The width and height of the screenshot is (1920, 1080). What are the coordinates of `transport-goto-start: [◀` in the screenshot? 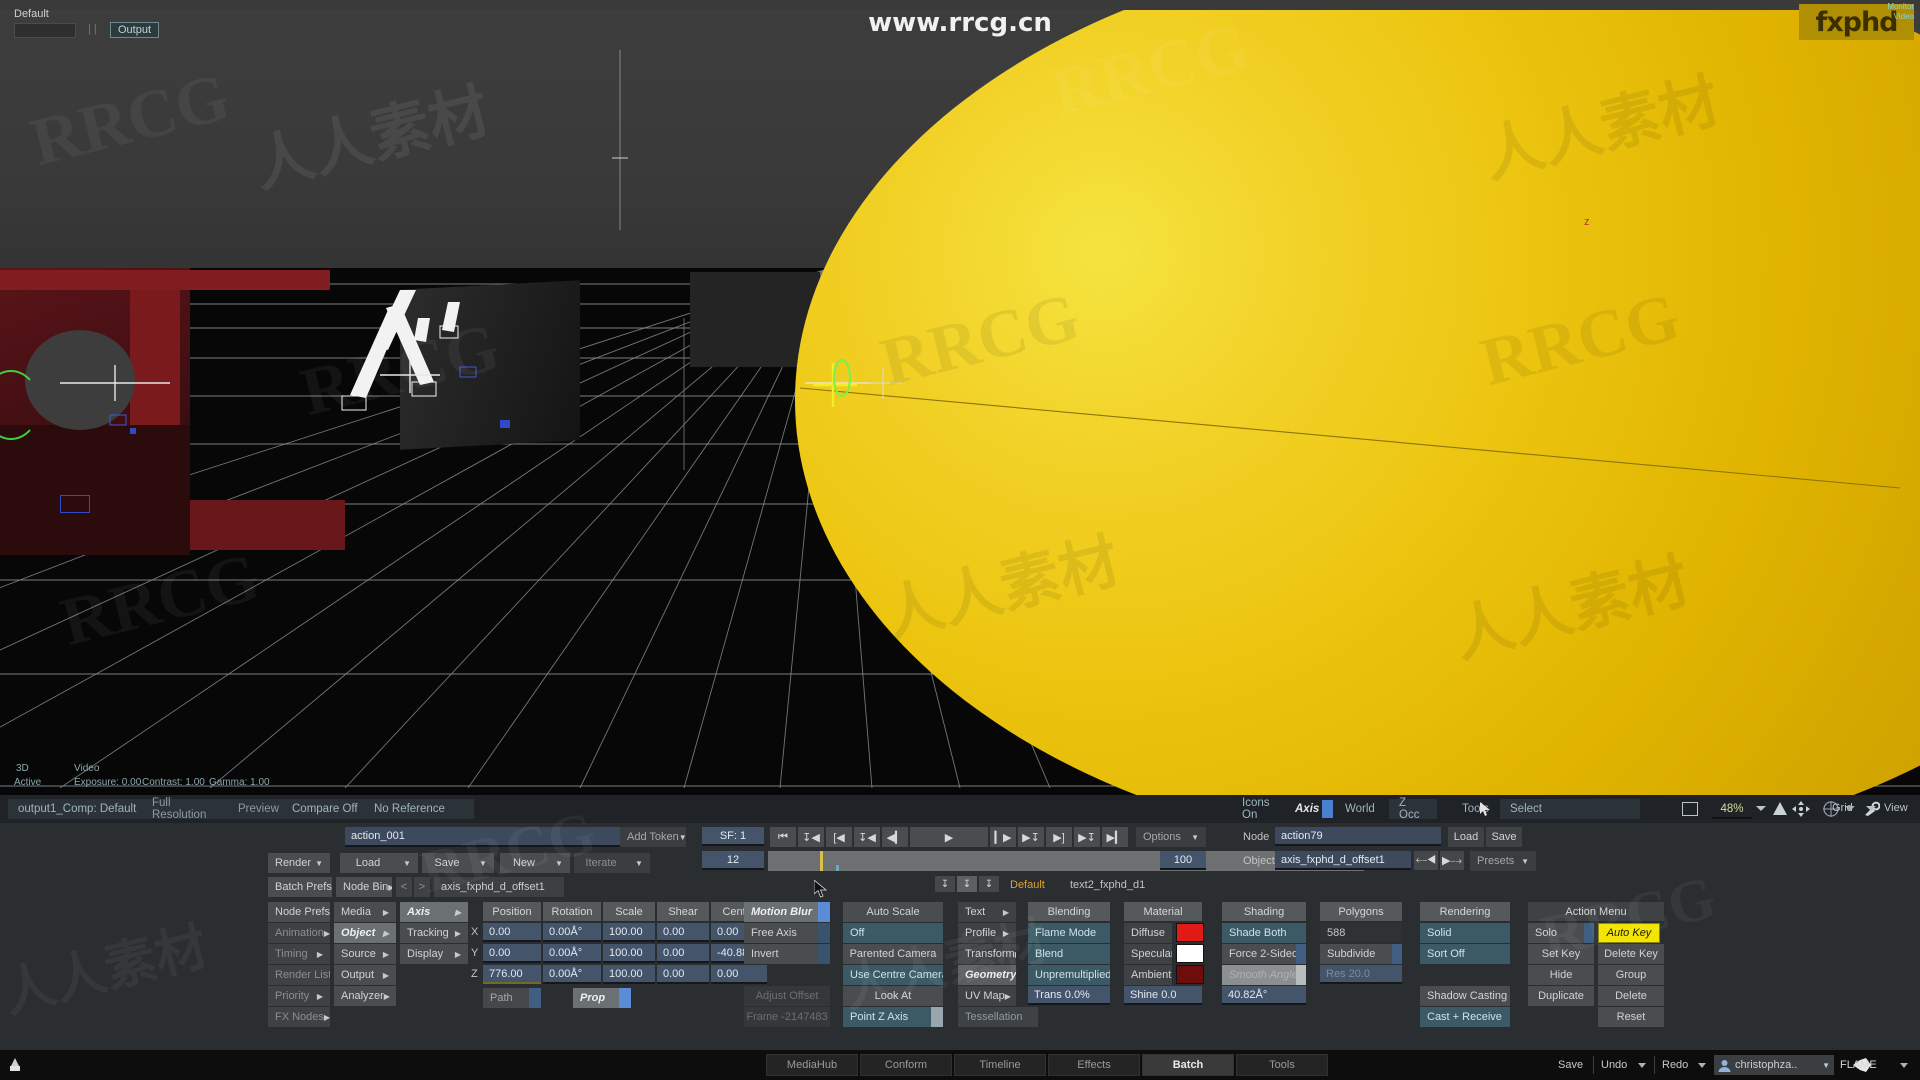 It's located at (839, 837).